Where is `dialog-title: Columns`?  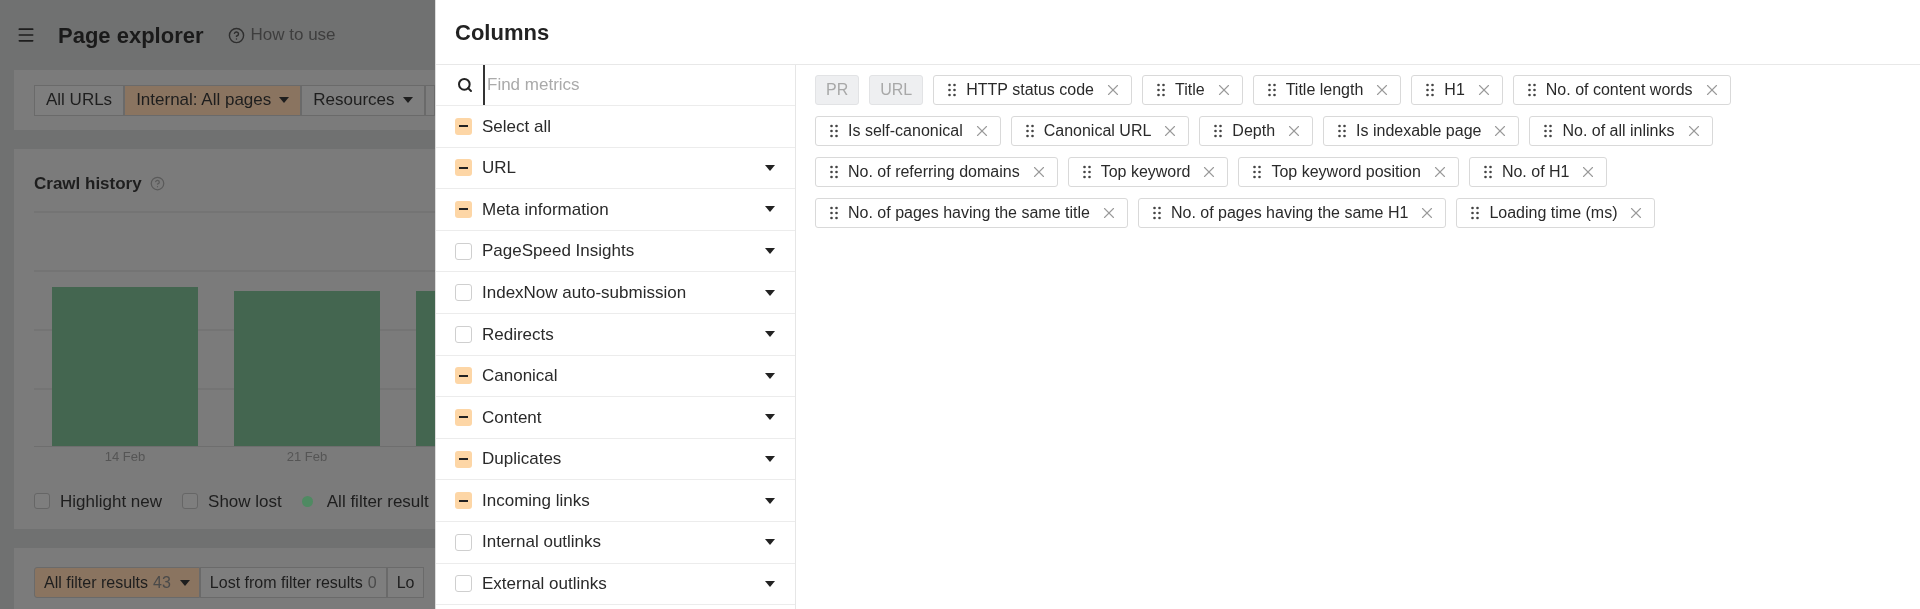
dialog-title: Columns is located at coordinates (502, 32).